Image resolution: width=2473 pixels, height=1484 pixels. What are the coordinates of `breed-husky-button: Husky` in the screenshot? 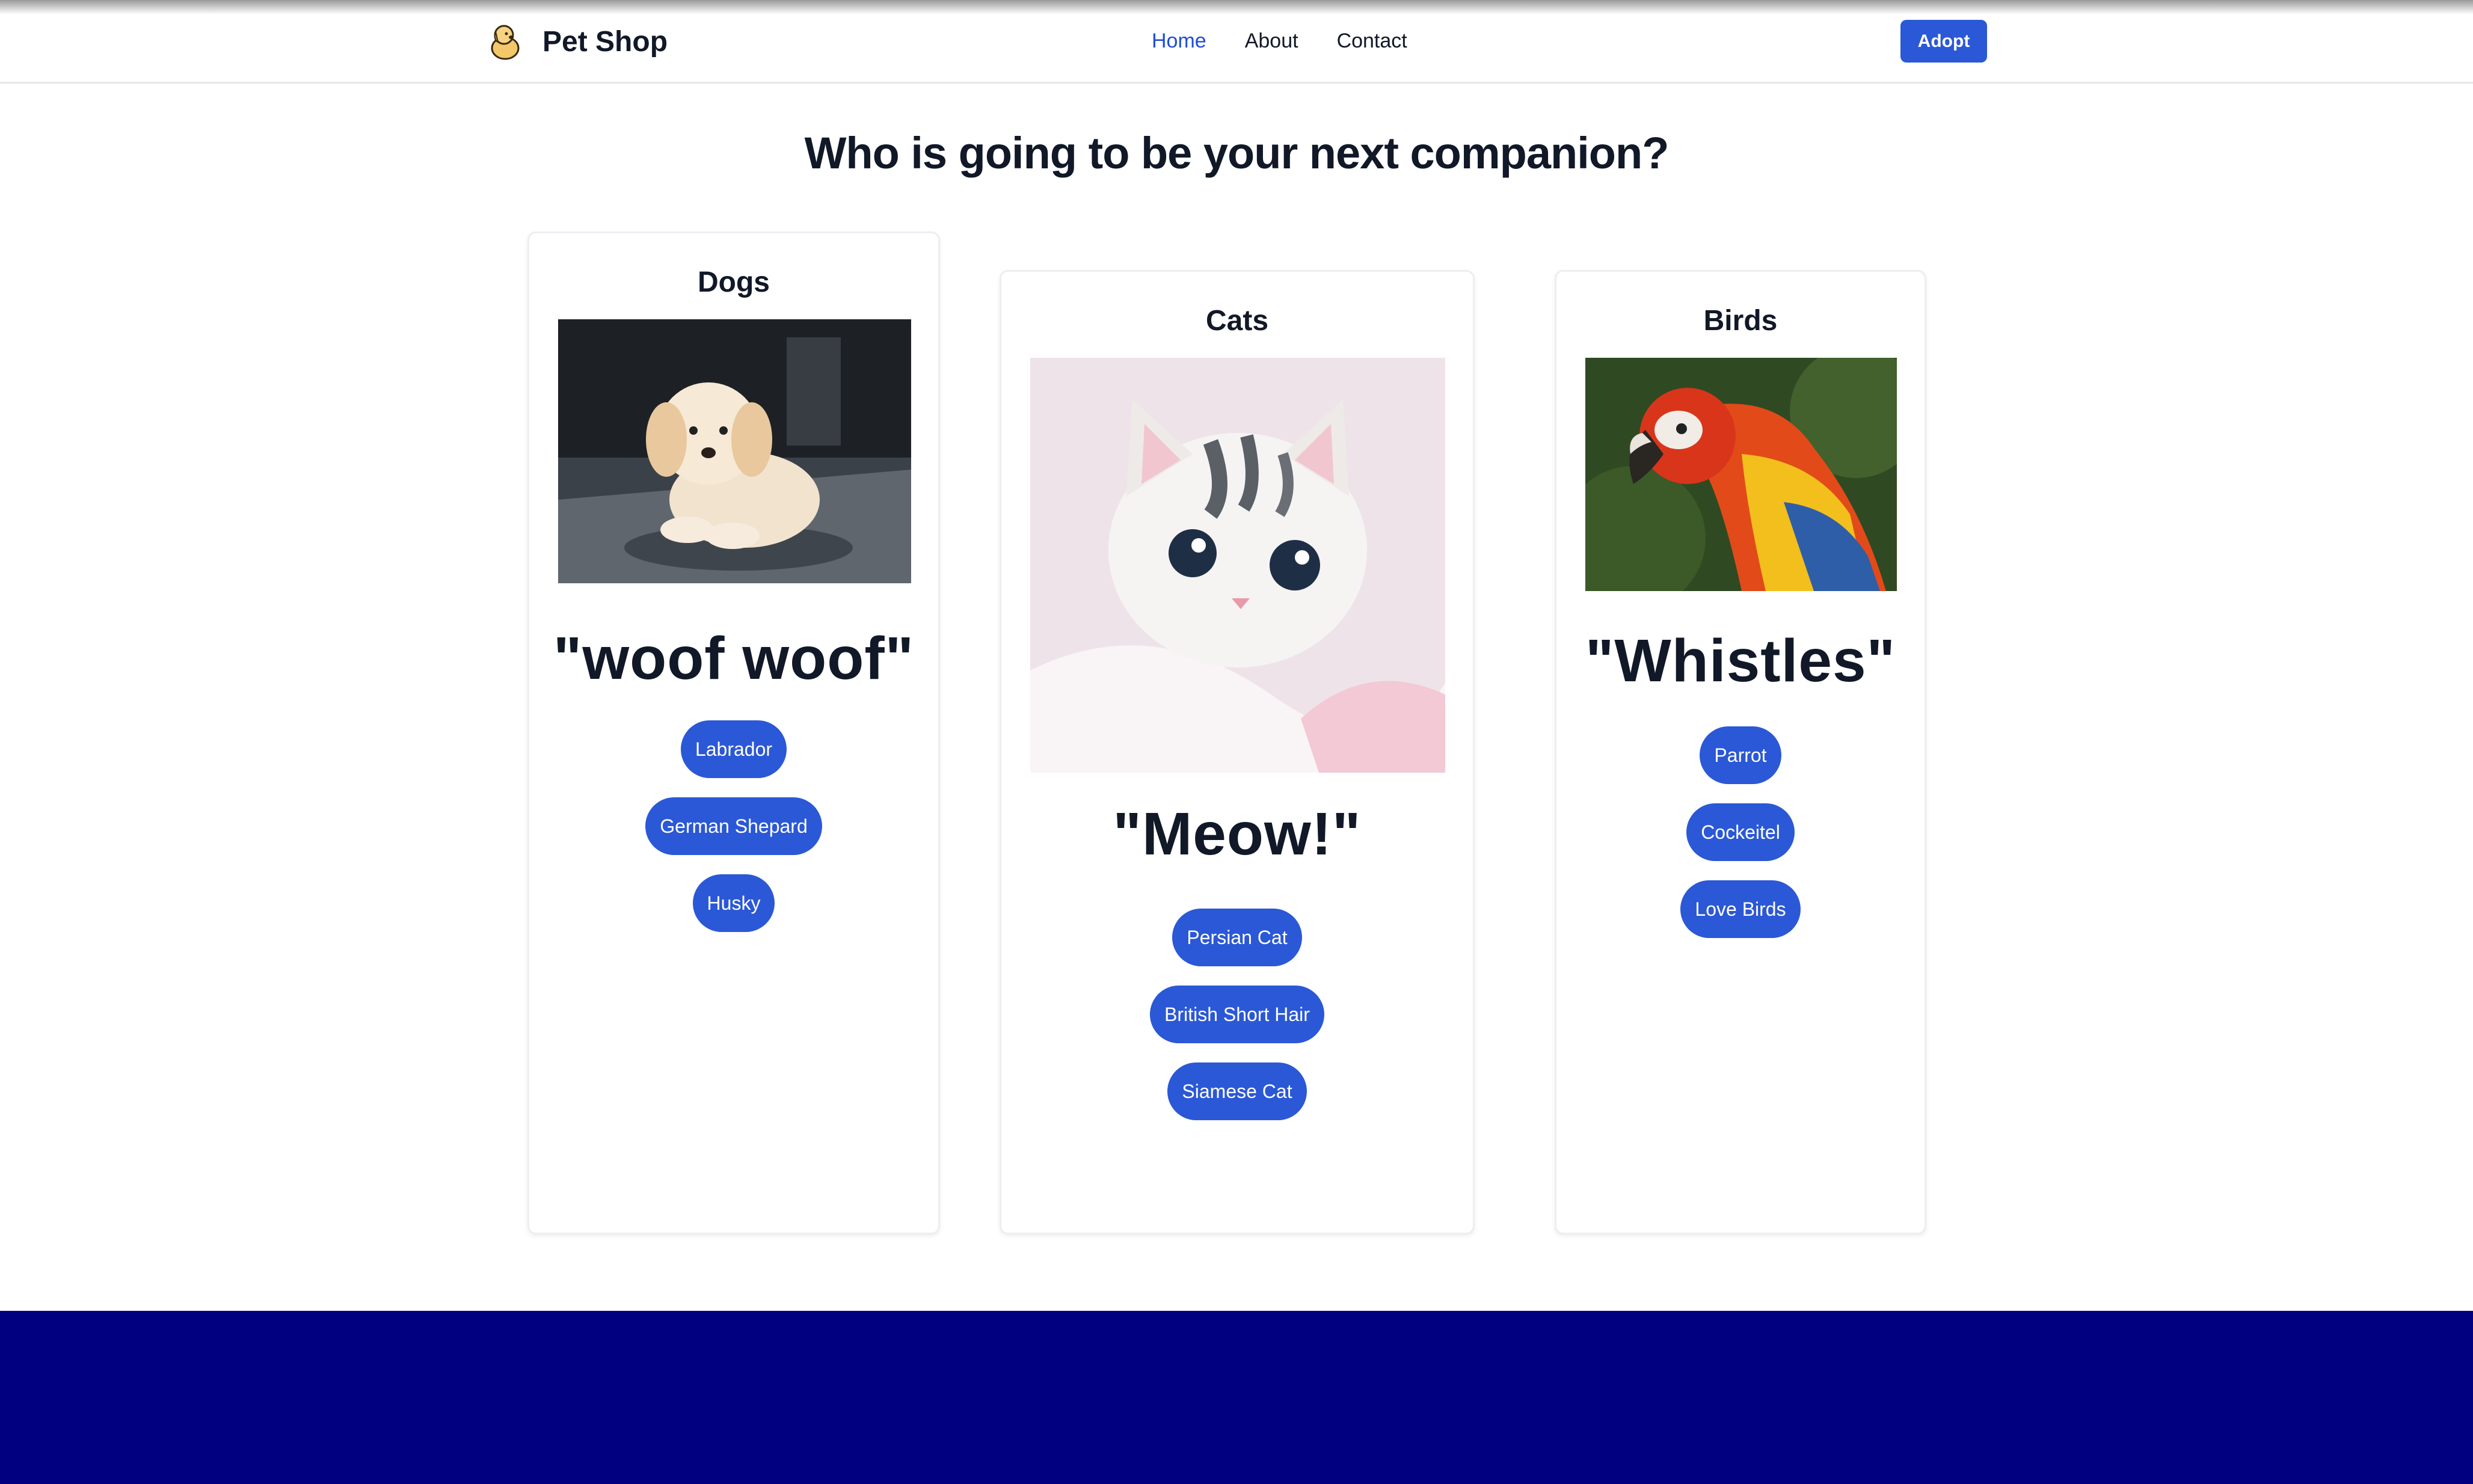 It's located at (733, 903).